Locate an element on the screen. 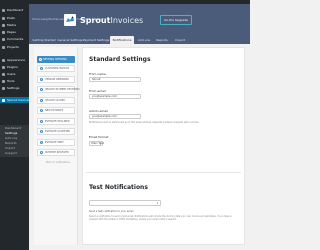  go-pro-button-label: Go Pro Upgrade is located at coordinates (176, 20).